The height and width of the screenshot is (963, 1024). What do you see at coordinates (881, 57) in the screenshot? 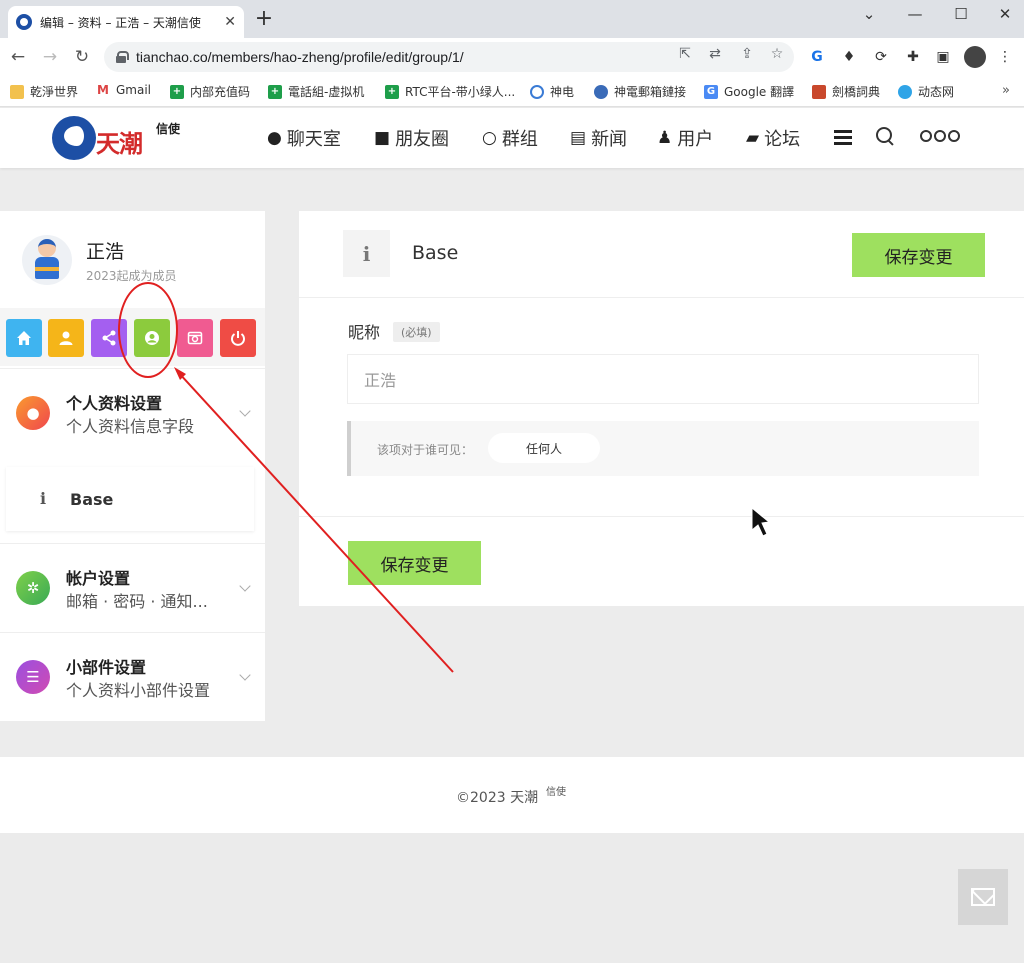
I see `extension-sync-icon: ⟳` at bounding box center [881, 57].